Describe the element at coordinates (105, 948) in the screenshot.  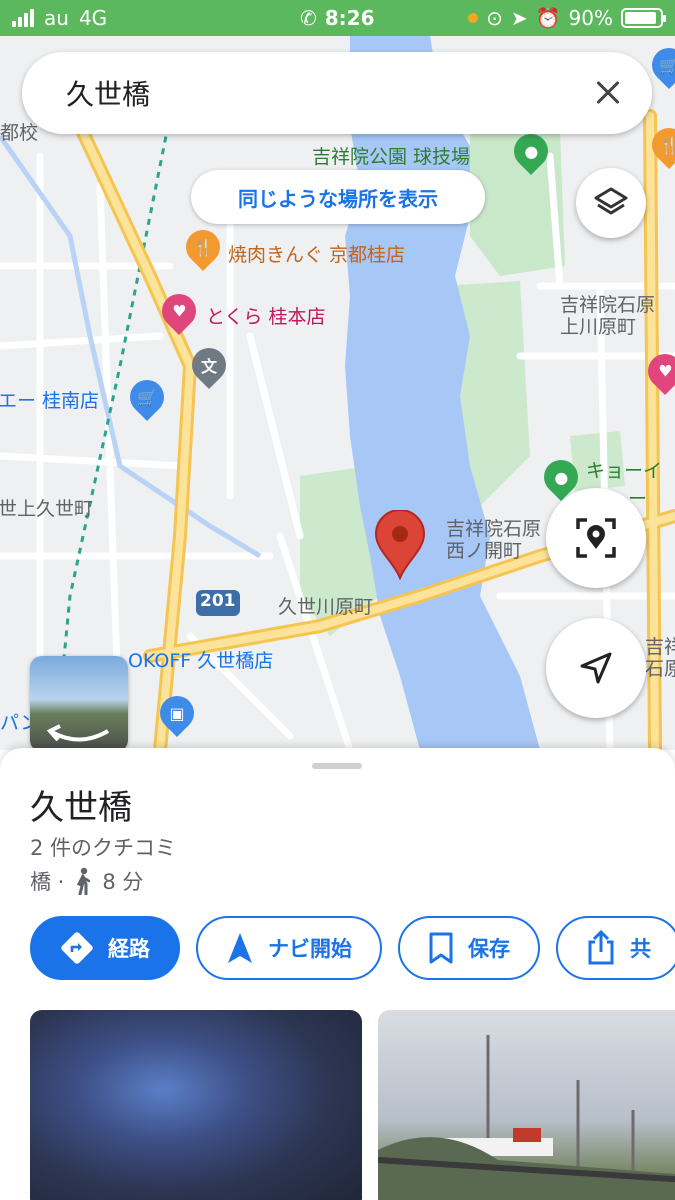
I see `directions-button: 経路` at that location.